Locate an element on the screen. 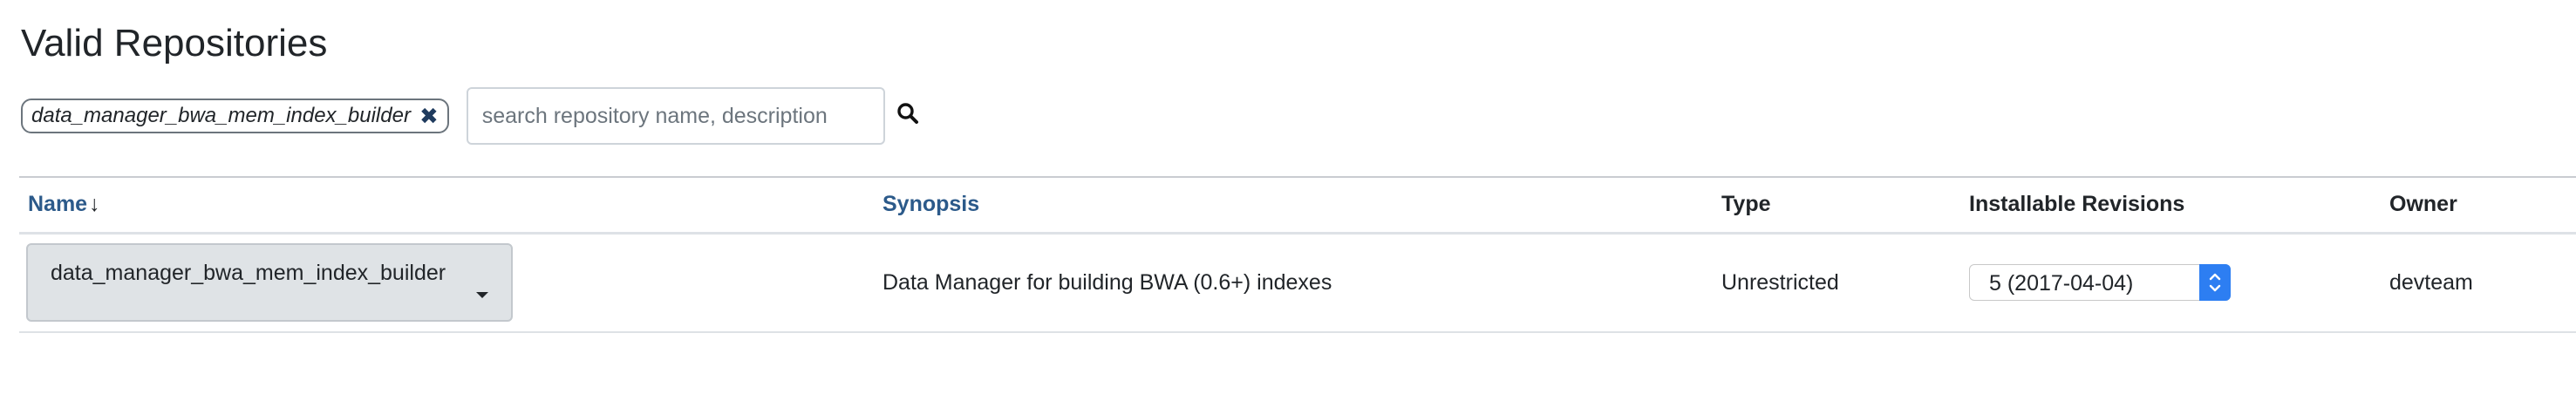  repository-name: data_manager_bwa_mem_index_builder is located at coordinates (249, 273).